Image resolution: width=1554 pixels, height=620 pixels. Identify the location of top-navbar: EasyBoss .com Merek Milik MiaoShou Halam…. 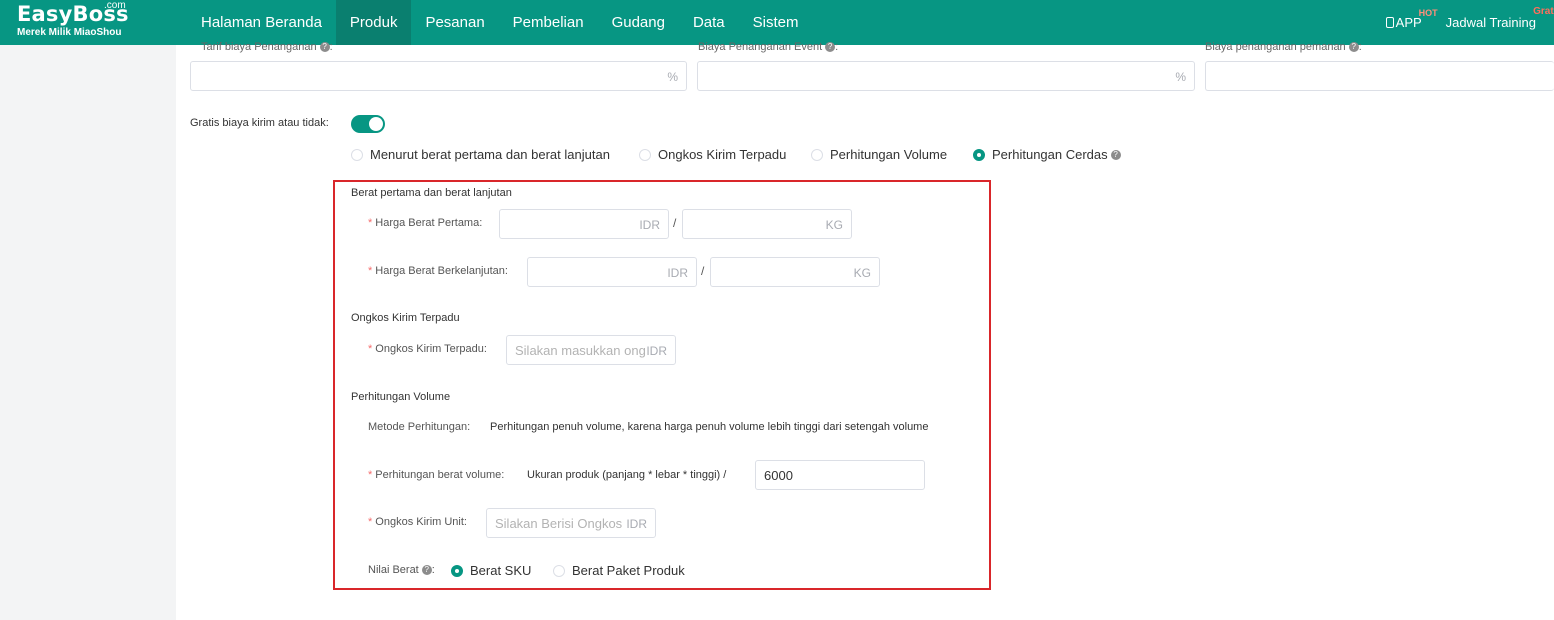
(777, 22).